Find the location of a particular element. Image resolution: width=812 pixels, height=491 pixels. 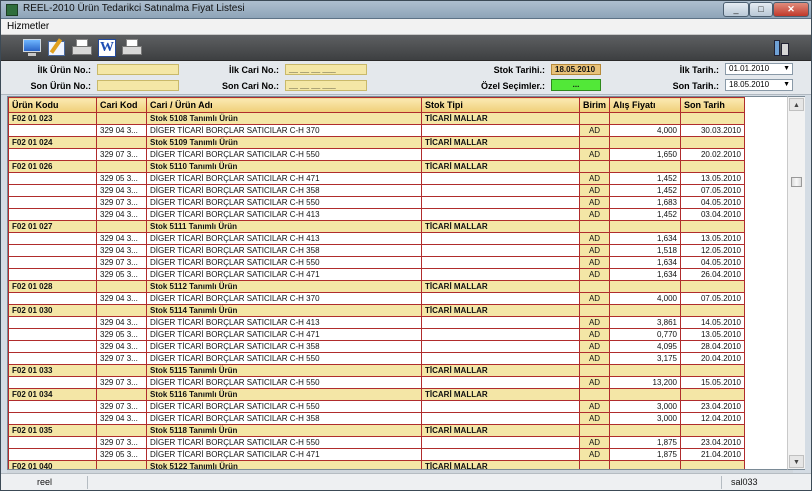

scroll-down-icon: ▼ is located at coordinates (796, 461).